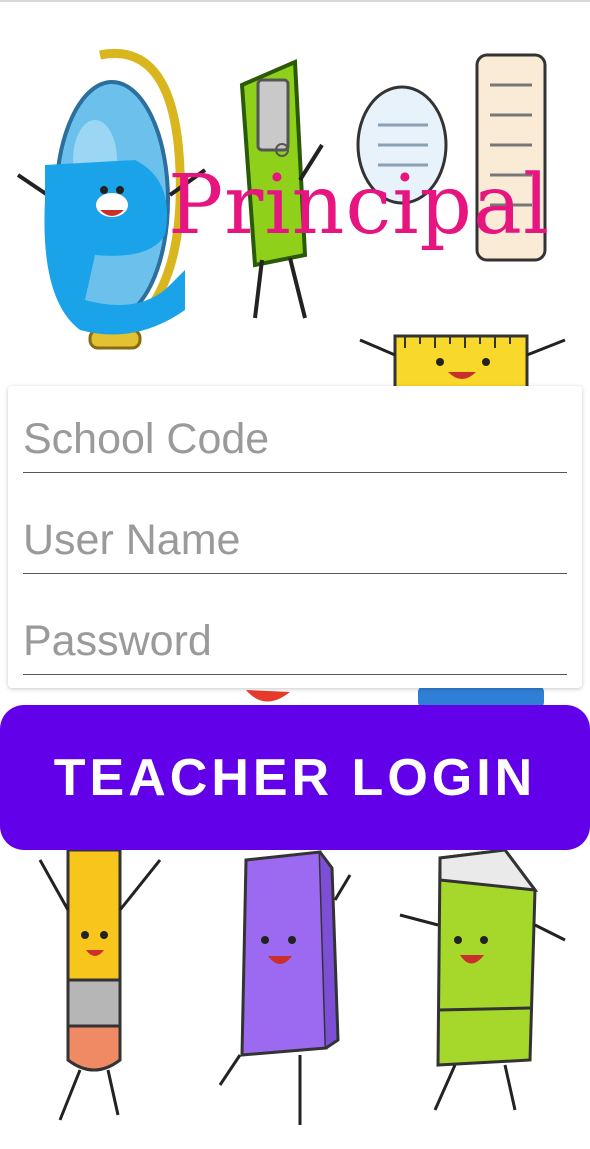  I want to click on school-code-field, so click(295, 436).